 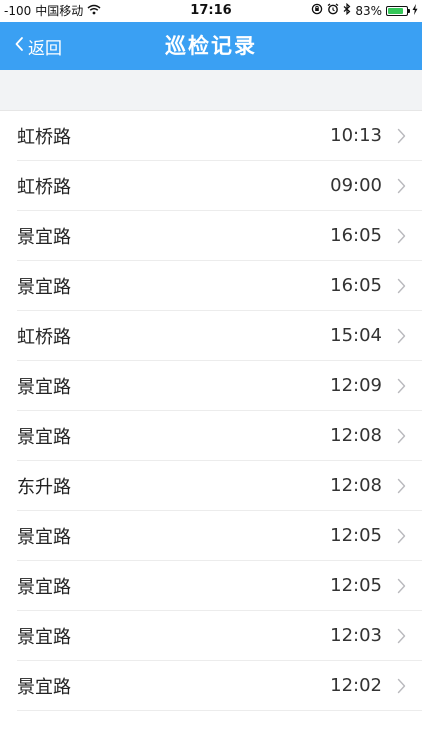 What do you see at coordinates (219, 336) in the screenshot?
I see `record-row: 虹桥路 15:04` at bounding box center [219, 336].